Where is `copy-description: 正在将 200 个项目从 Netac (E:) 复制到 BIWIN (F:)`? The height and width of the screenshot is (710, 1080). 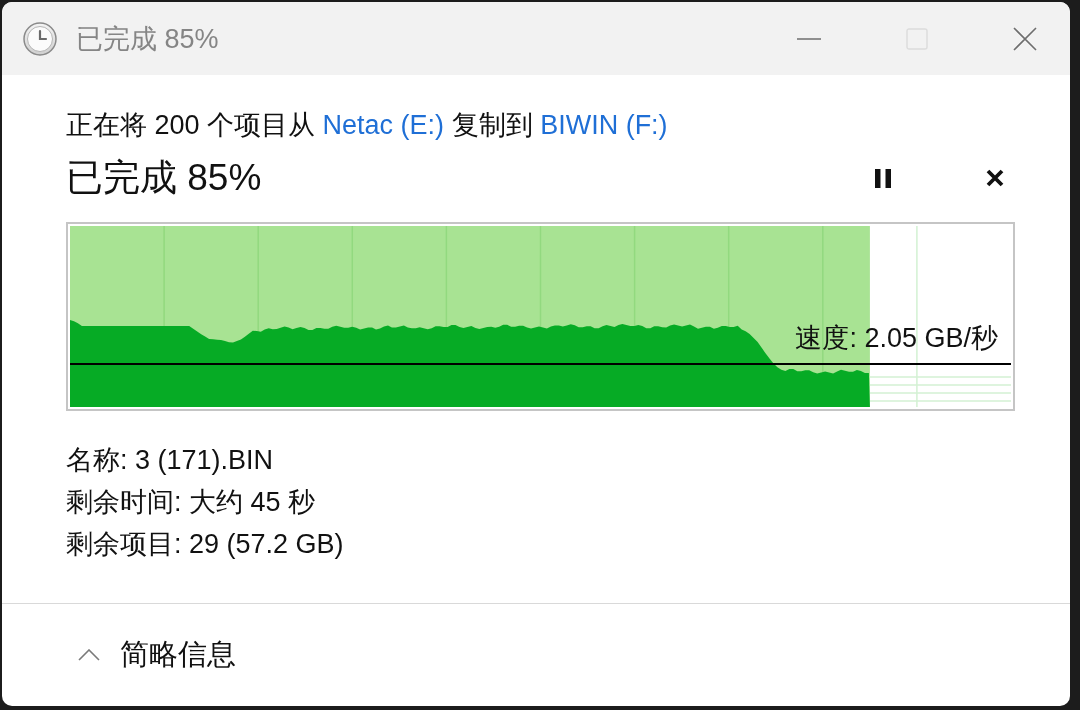
copy-description: 正在将 200 个项目从 Netac (E:) 复制到 BIWIN (F:) is located at coordinates (367, 125).